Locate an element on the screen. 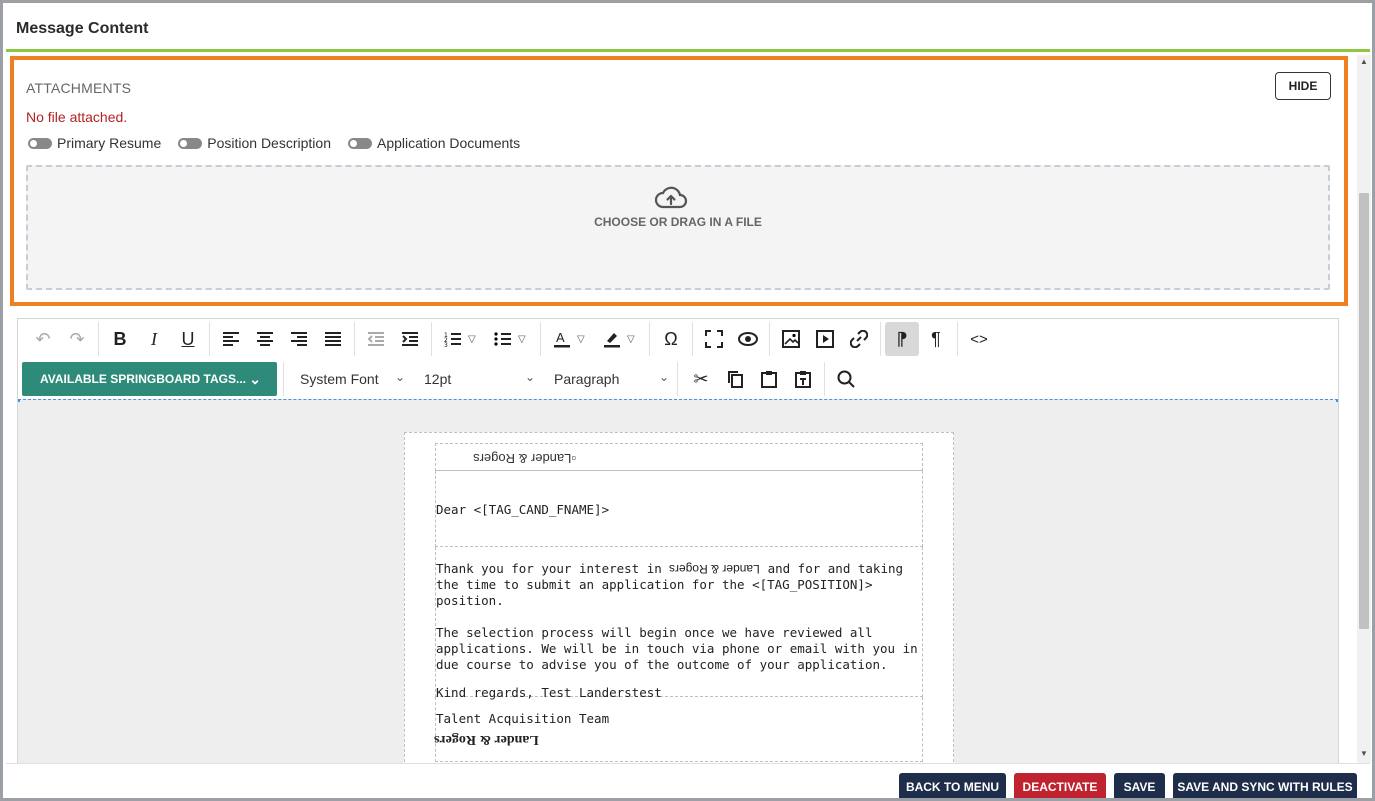  paragraph-1-start: Thank you for your interest in is located at coordinates (549, 568).